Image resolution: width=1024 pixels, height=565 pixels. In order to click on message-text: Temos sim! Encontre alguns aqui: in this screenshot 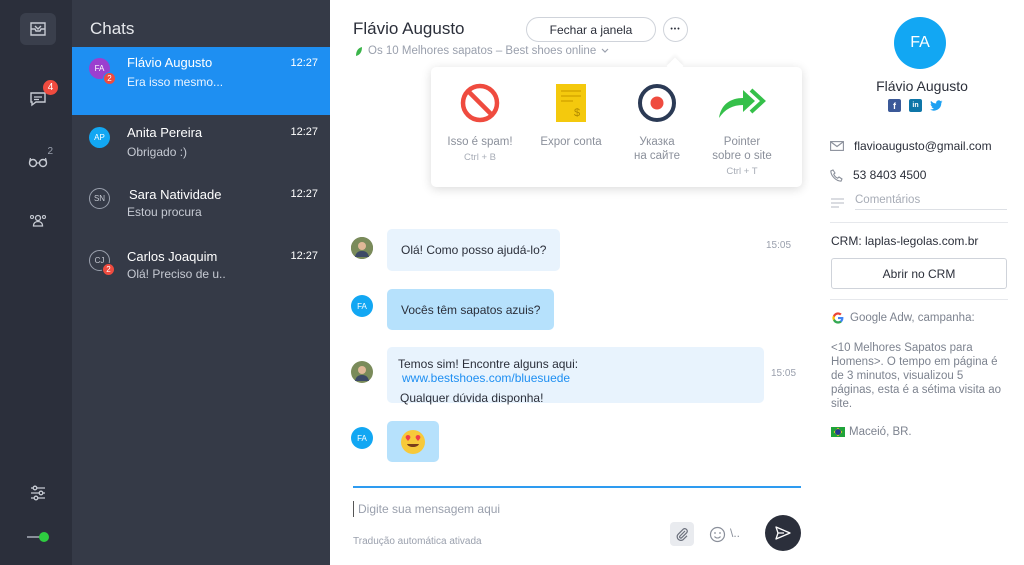, I will do `click(488, 364)`.